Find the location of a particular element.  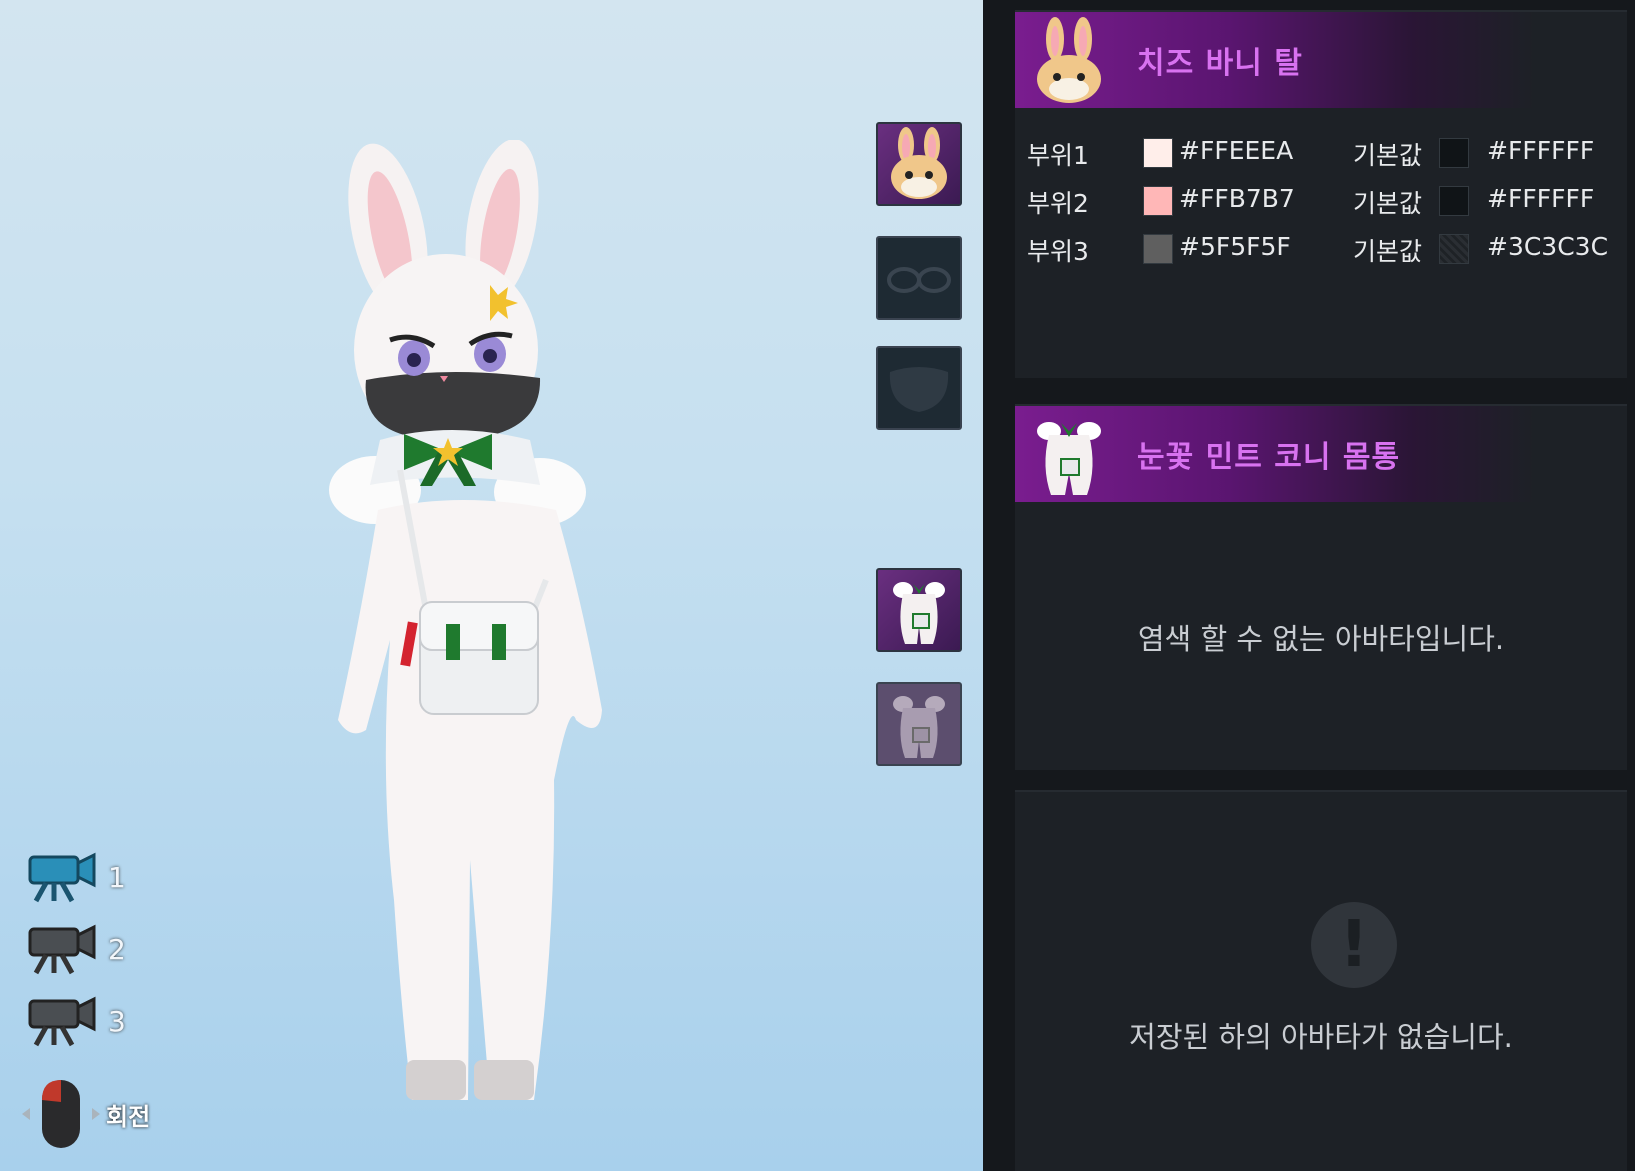

dye-part-label: 부위1 is located at coordinates (1058, 155).